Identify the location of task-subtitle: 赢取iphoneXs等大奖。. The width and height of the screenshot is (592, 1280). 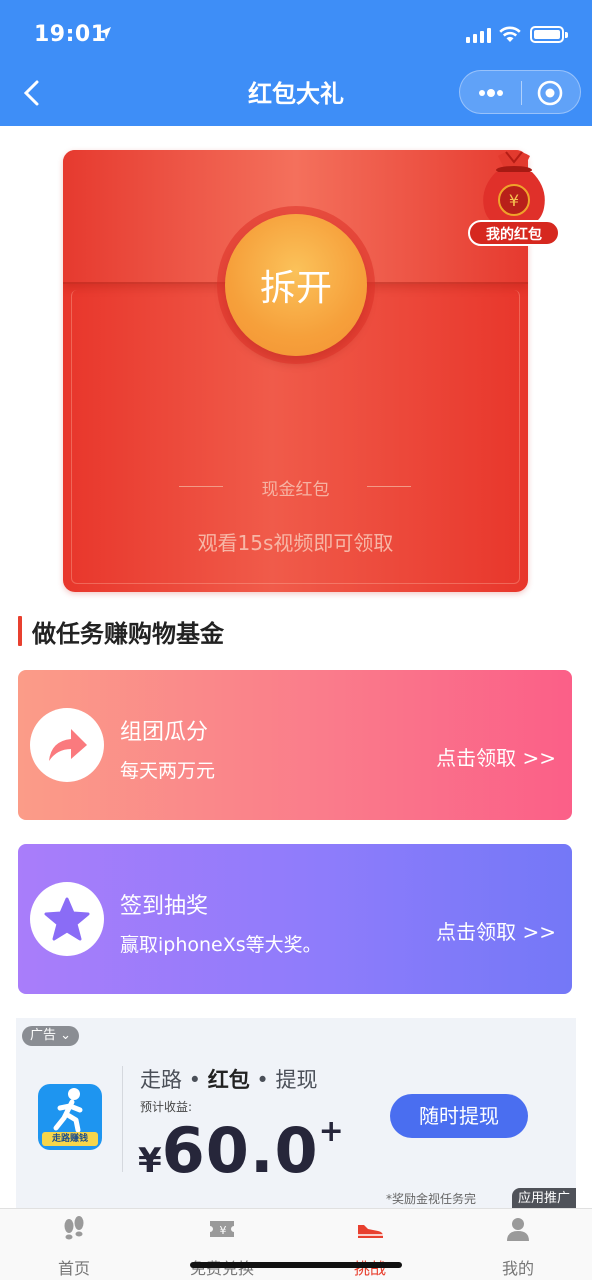
(221, 945).